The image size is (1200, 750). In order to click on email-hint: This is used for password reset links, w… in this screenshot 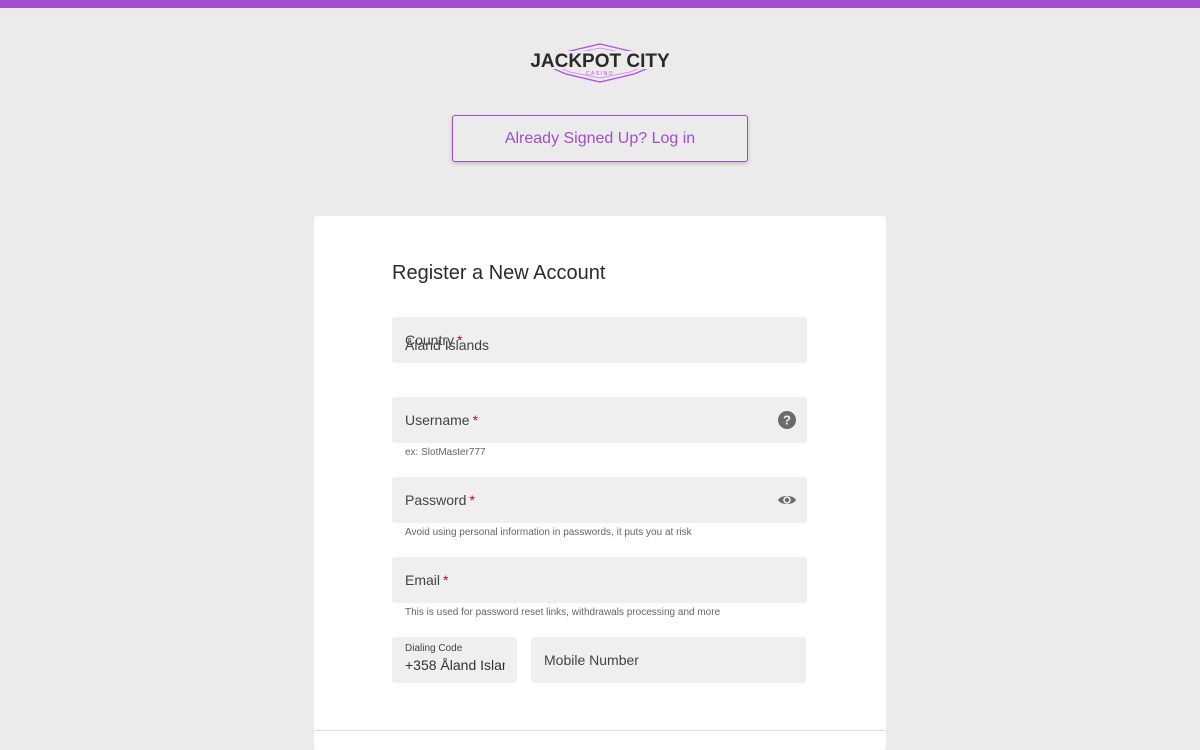, I will do `click(563, 612)`.